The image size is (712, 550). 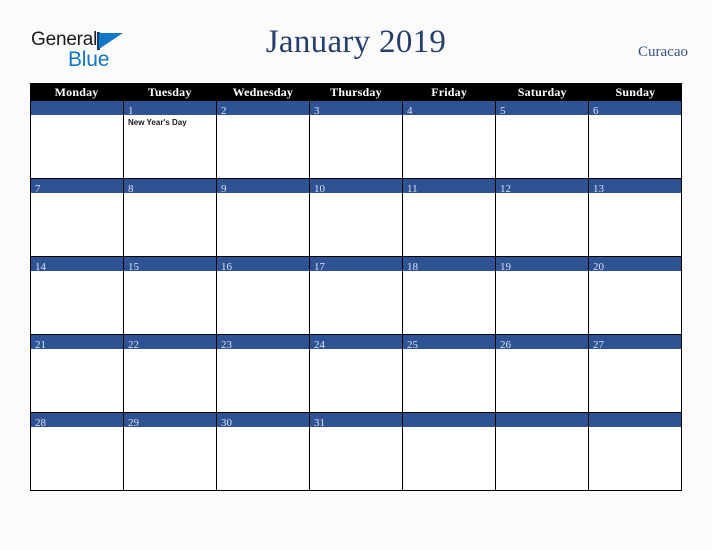 What do you see at coordinates (542, 217) in the screenshot?
I see `calendar-day-cell: 12` at bounding box center [542, 217].